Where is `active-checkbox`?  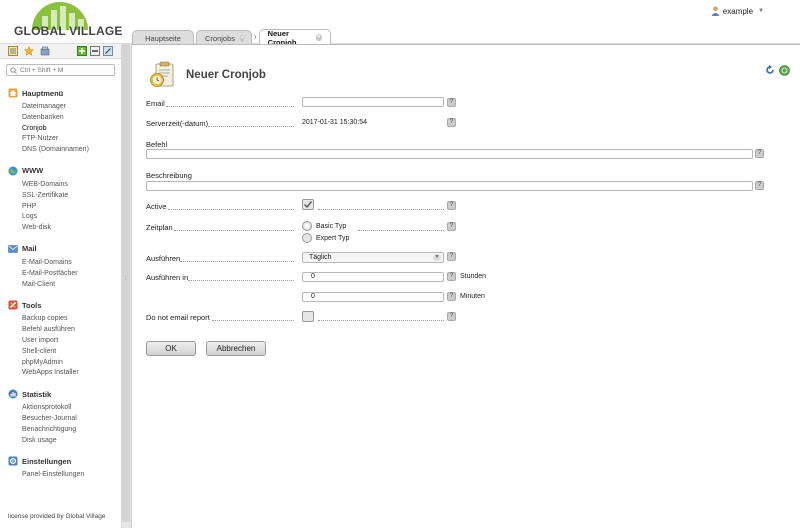 active-checkbox is located at coordinates (308, 204).